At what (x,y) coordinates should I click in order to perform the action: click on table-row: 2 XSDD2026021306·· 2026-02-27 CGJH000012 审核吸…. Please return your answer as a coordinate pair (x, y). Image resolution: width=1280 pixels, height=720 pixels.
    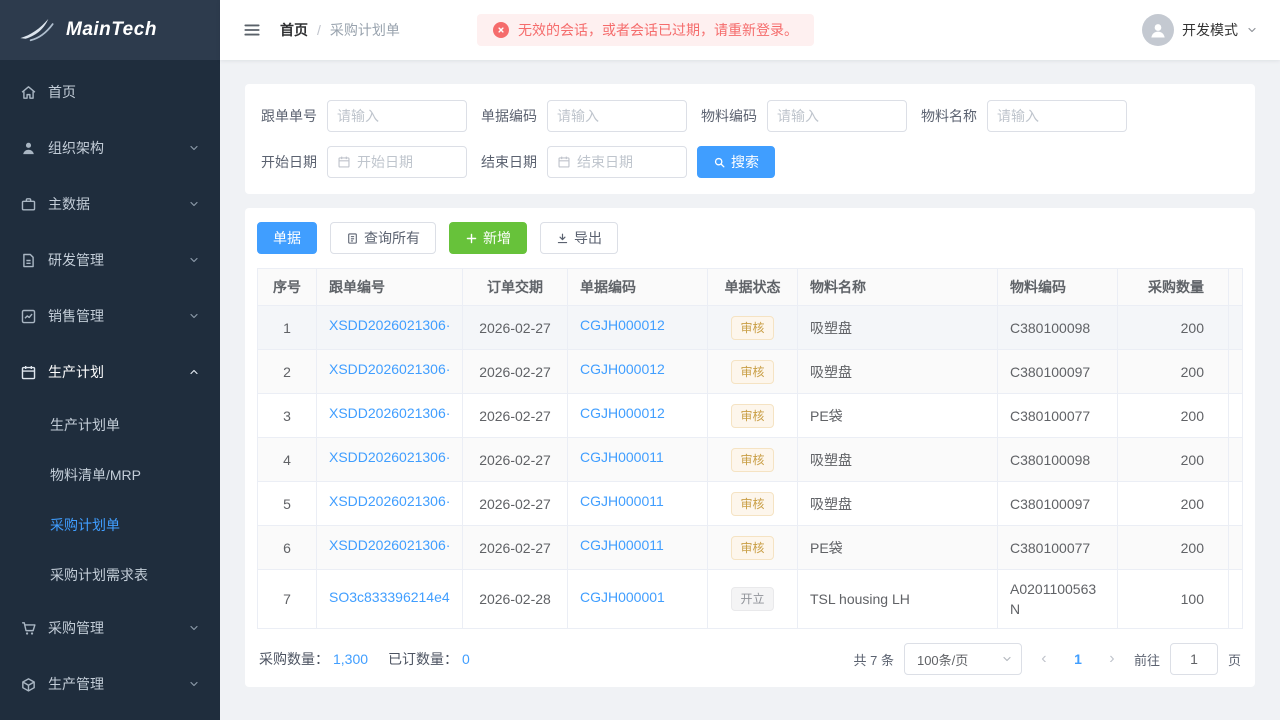
    Looking at the image, I should click on (750, 371).